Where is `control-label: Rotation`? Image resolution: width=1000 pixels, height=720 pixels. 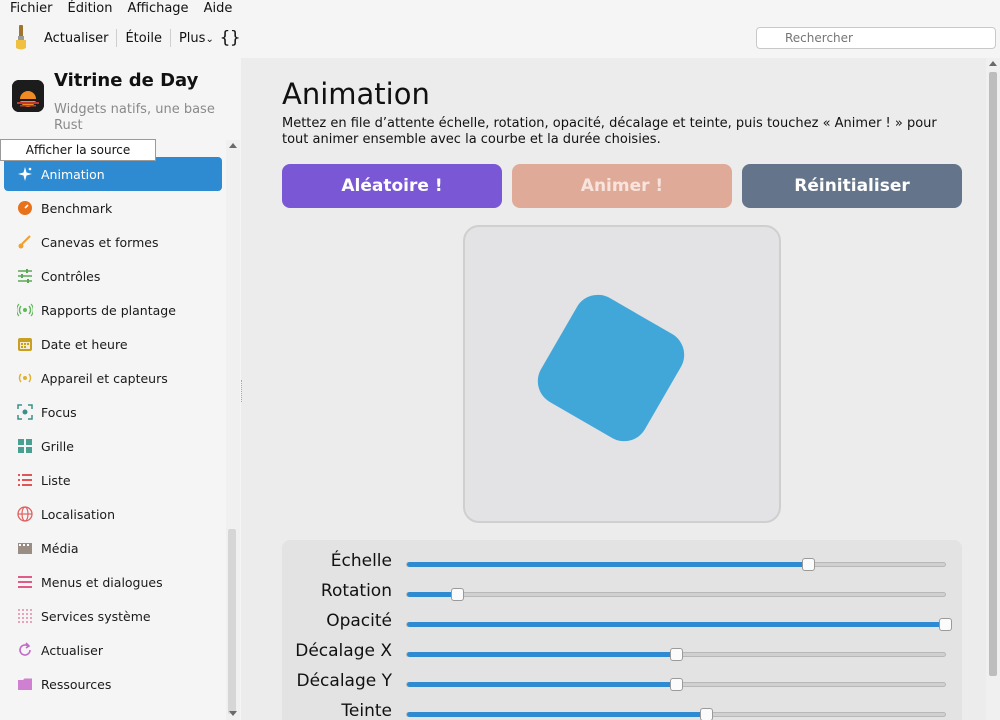 control-label: Rotation is located at coordinates (356, 591).